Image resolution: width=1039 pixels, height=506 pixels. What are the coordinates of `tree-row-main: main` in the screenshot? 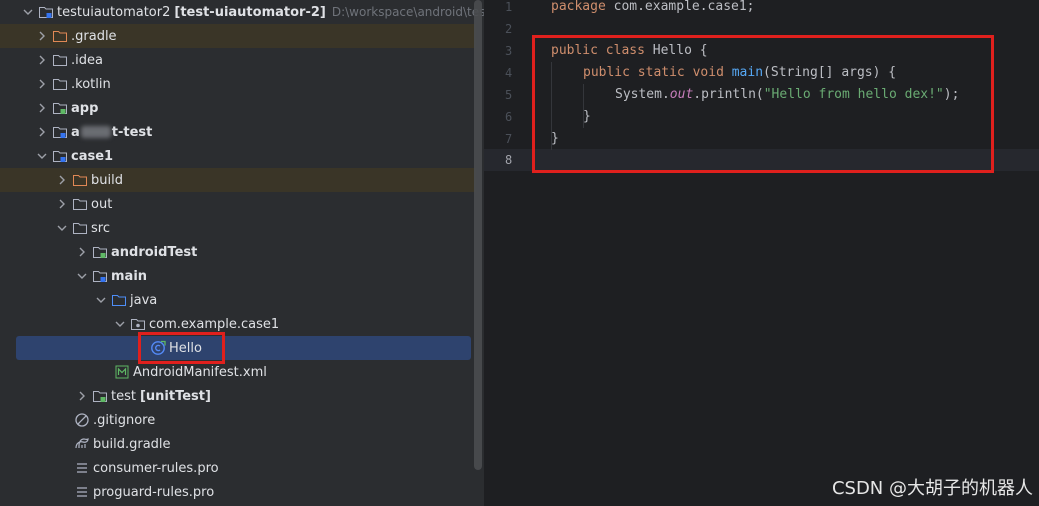 It's located at (238, 276).